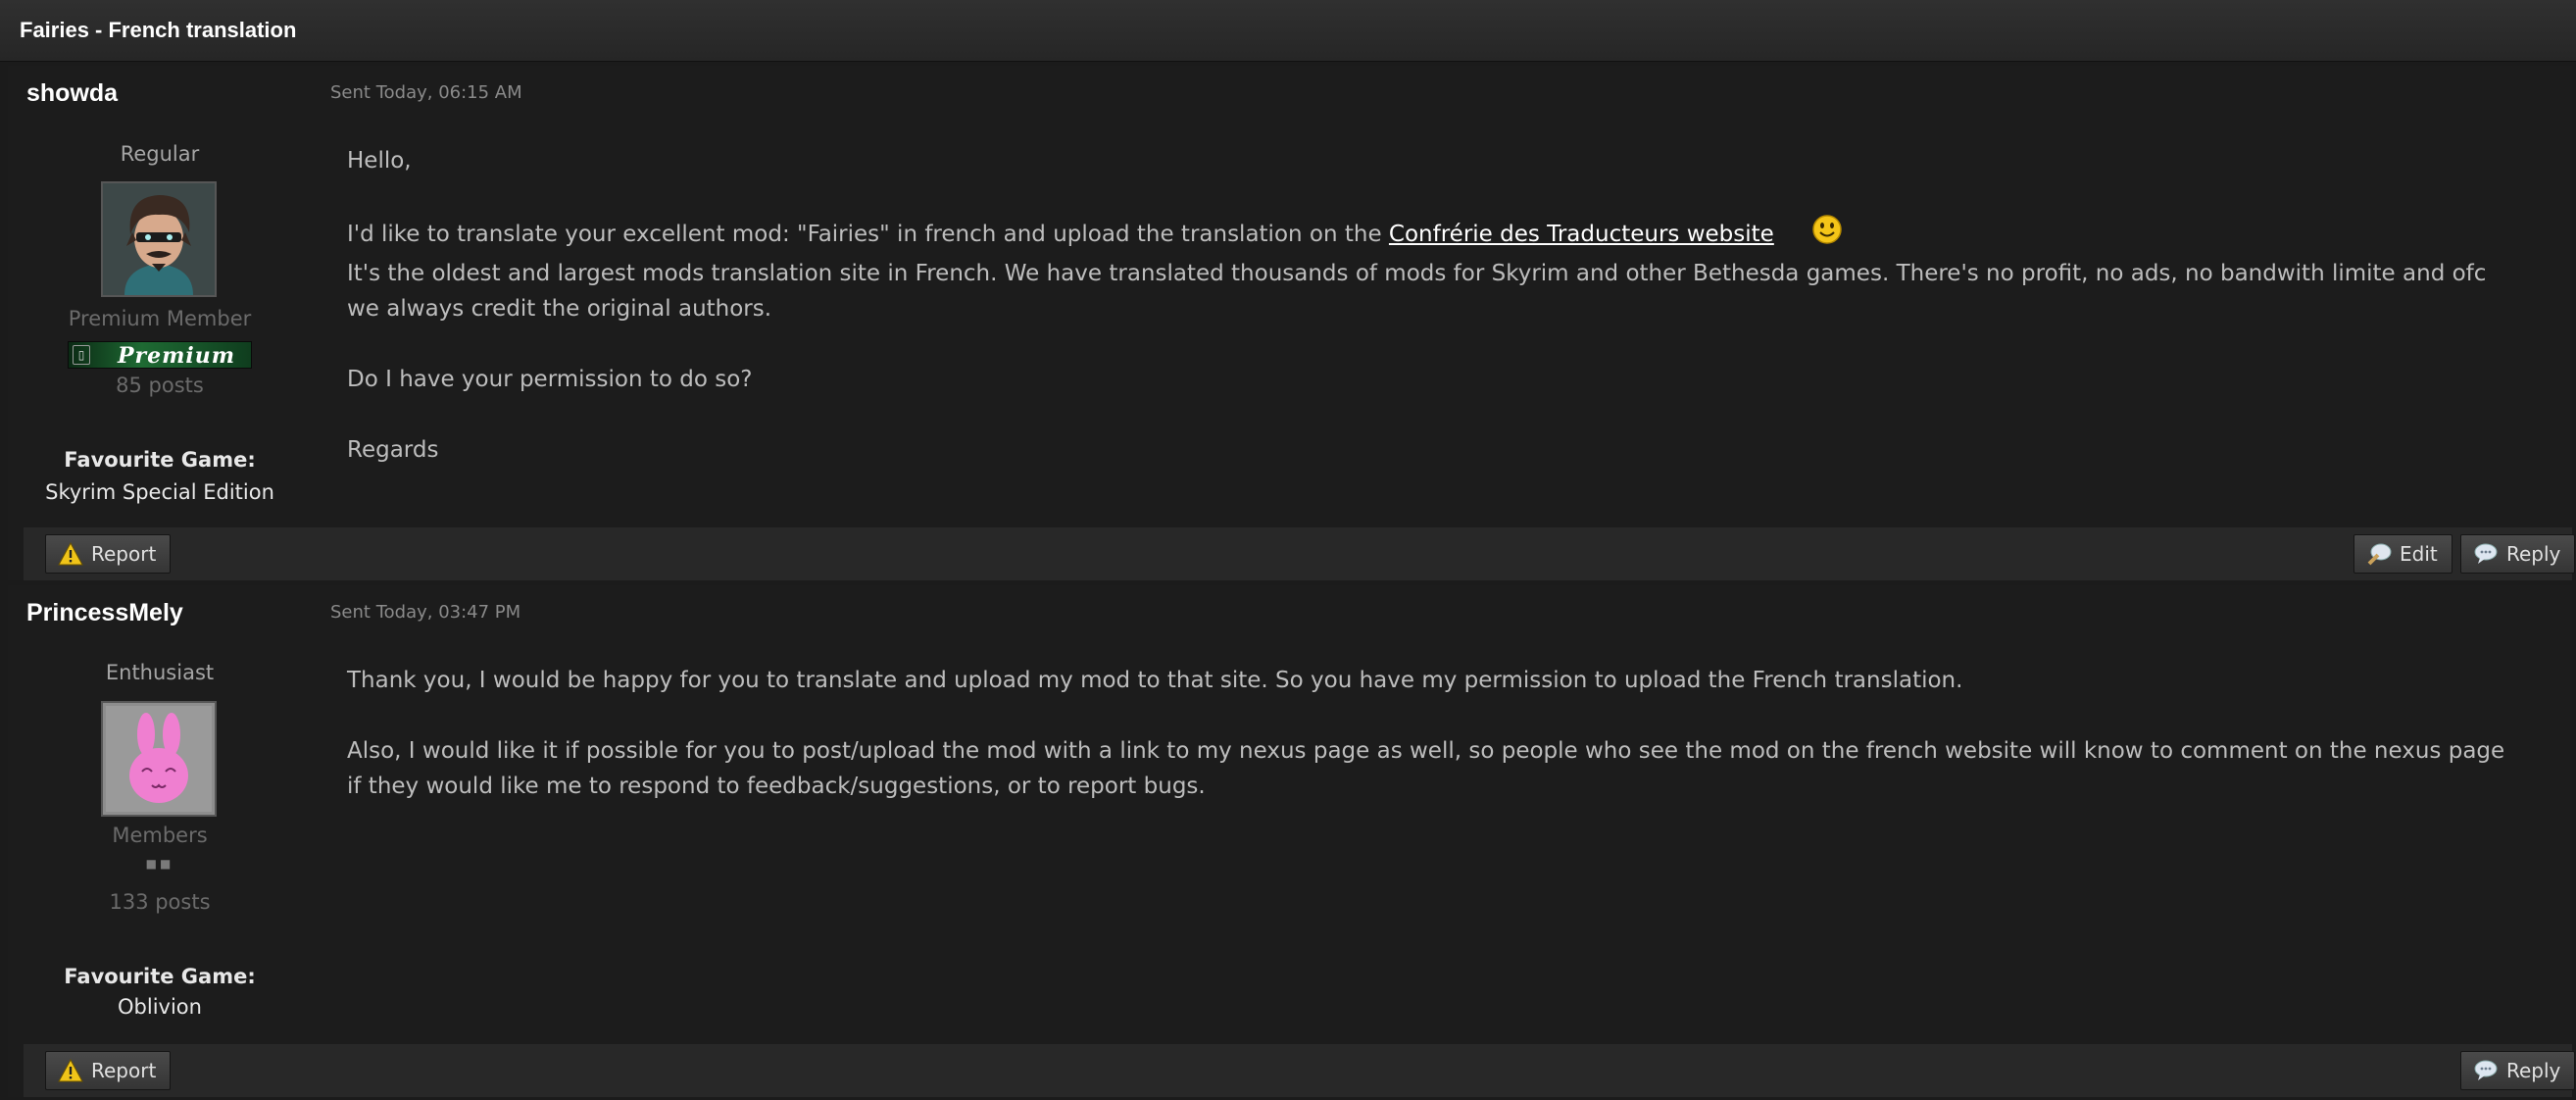 This screenshot has width=2576, height=1100. Describe the element at coordinates (158, 30) in the screenshot. I see `conversation-title: Fairies - French translation` at that location.